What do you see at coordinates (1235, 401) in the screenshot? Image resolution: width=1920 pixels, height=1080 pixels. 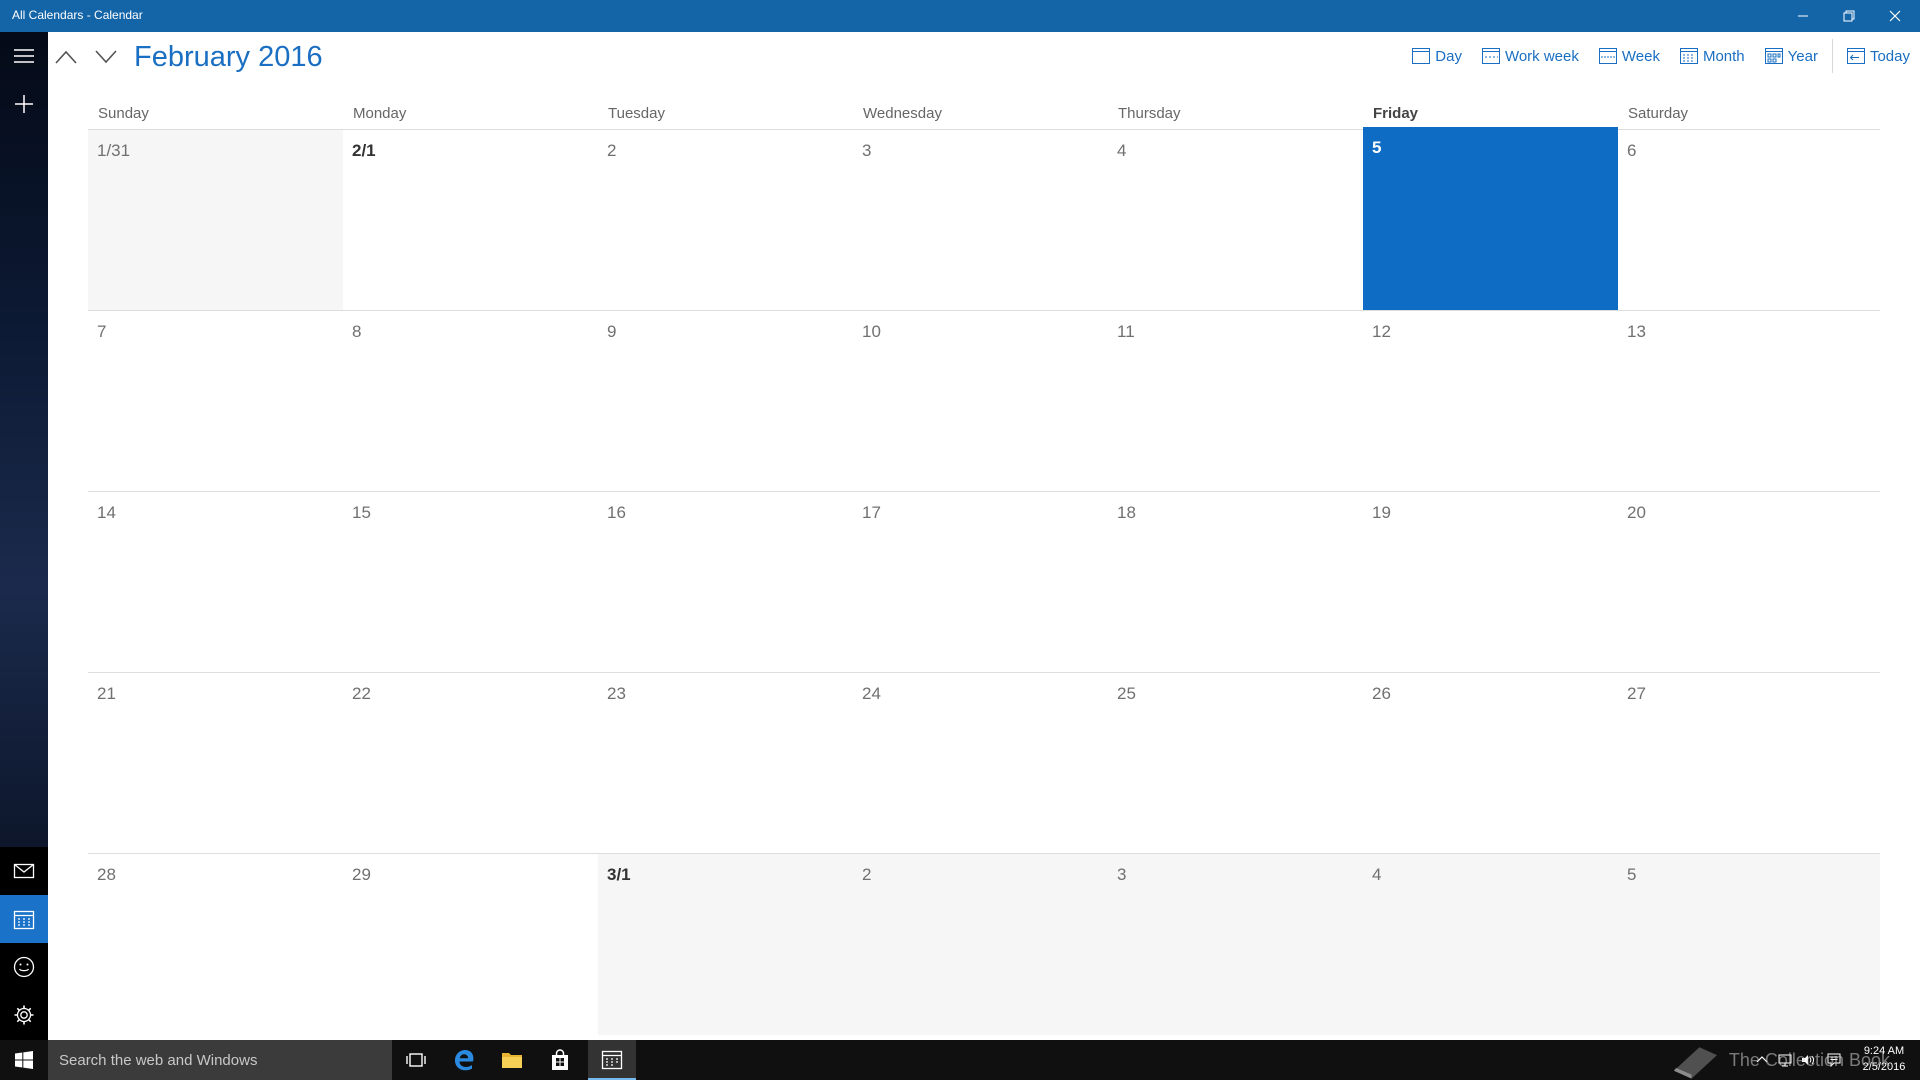 I see `day-cell: 11` at bounding box center [1235, 401].